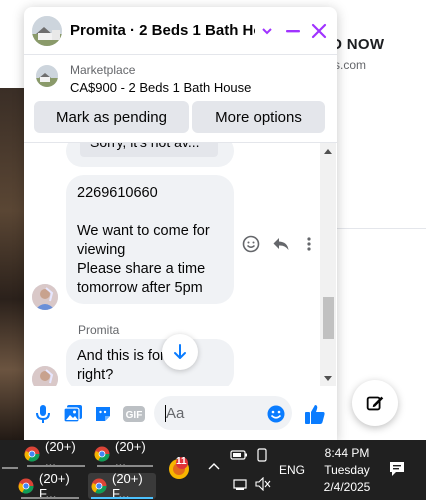 The width and height of the screenshot is (426, 500). What do you see at coordinates (43, 414) in the screenshot?
I see `microphone-icon` at bounding box center [43, 414].